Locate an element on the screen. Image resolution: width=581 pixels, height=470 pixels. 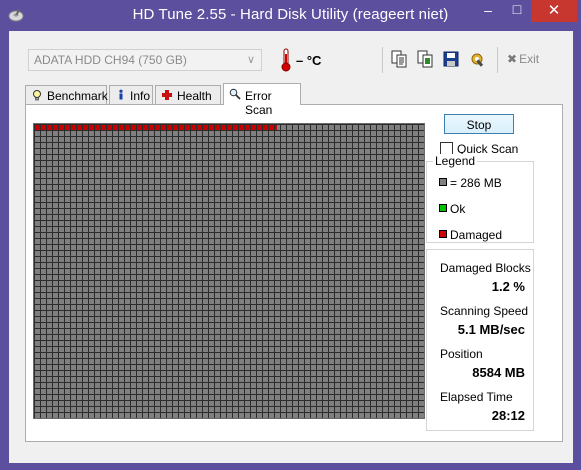
minimize-button: – is located at coordinates (488, 13).